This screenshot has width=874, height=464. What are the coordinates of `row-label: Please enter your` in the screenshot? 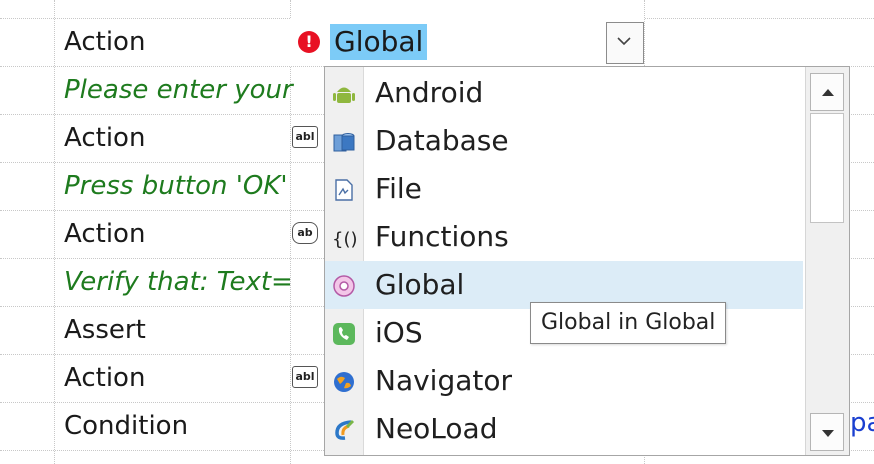 It's located at (178, 90).